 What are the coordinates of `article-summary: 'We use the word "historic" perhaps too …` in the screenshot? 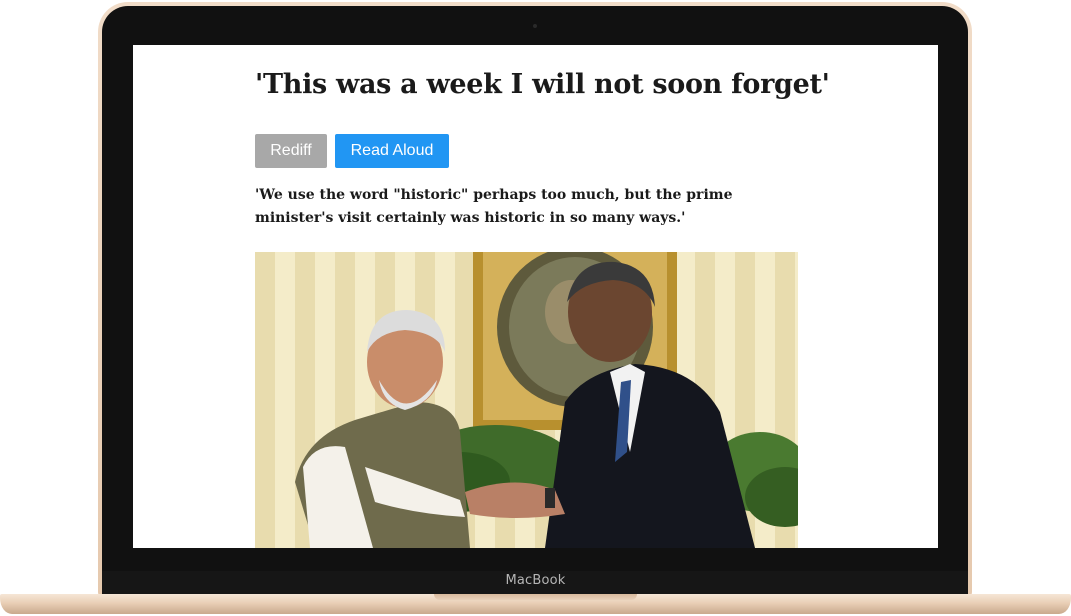 It's located at (494, 206).